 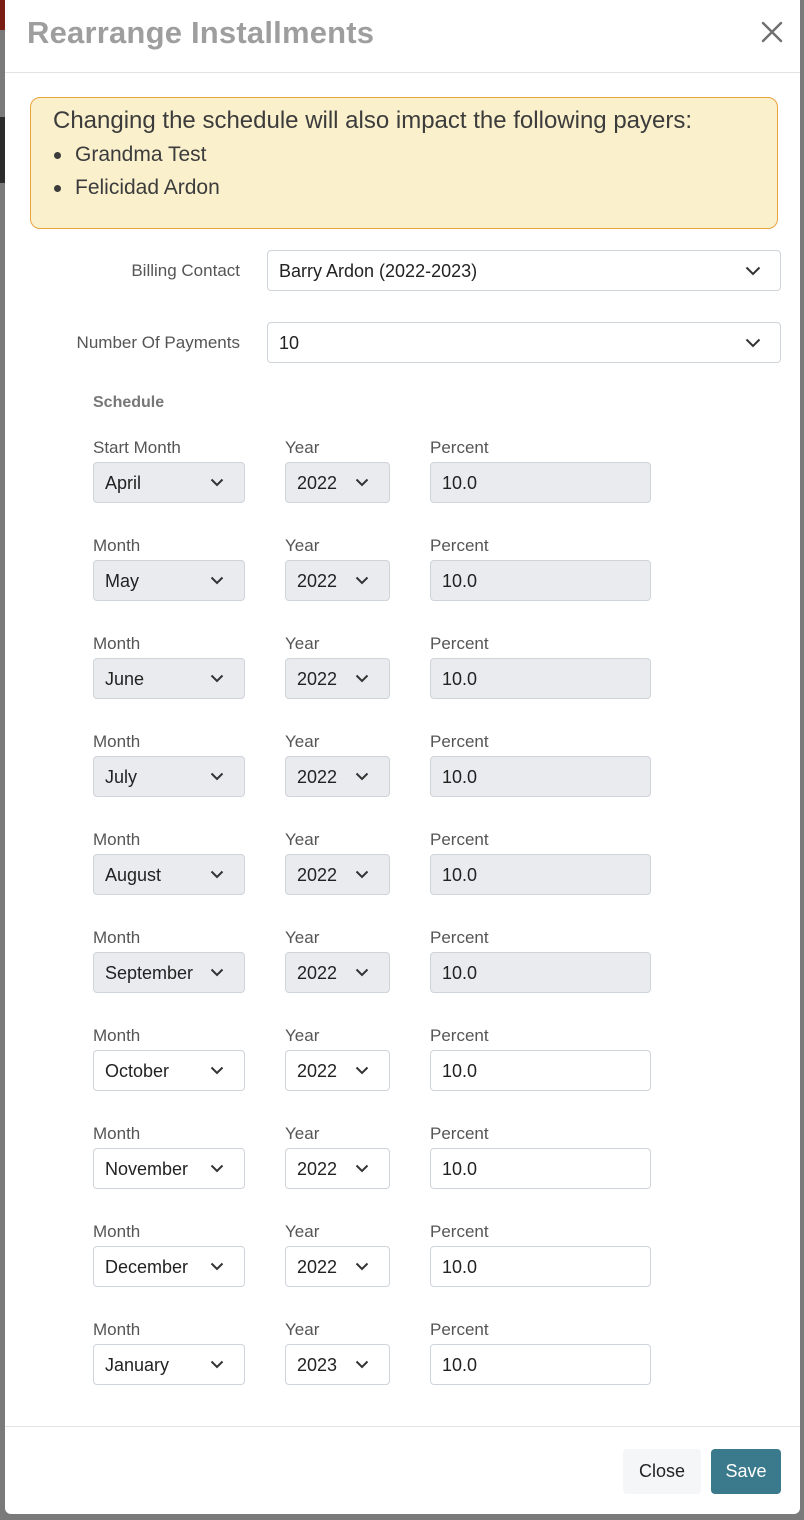 What do you see at coordinates (169, 972) in the screenshot?
I see `month-select: September` at bounding box center [169, 972].